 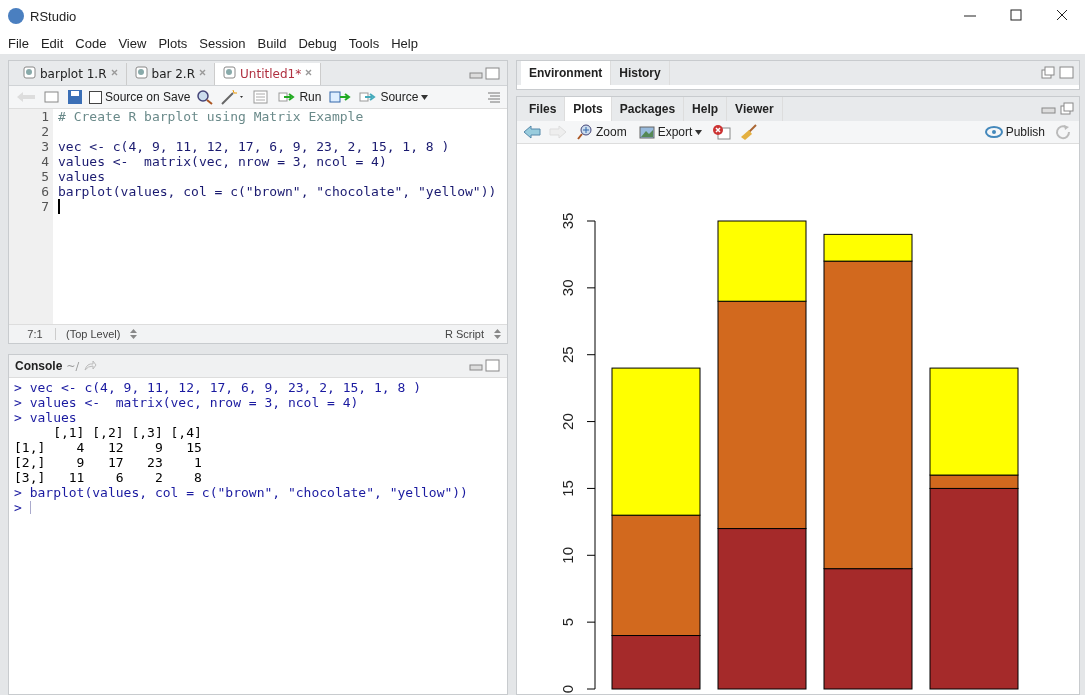 What do you see at coordinates (90, 366) in the screenshot?
I see `go-to-directory-icon` at bounding box center [90, 366].